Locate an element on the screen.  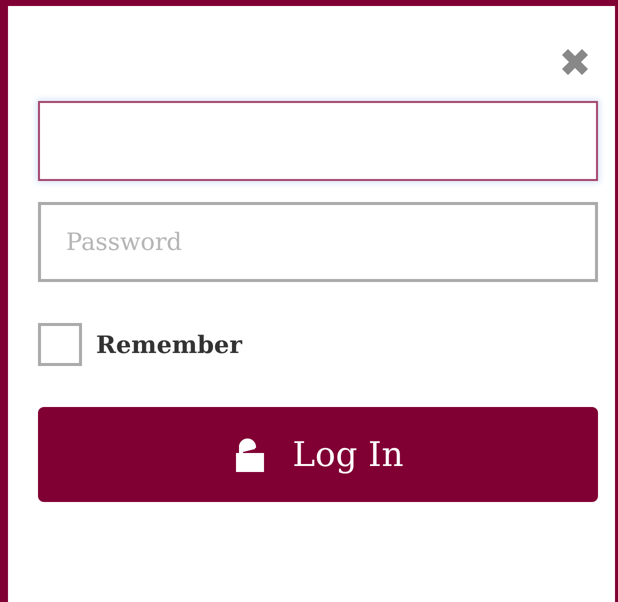
remember-label: Remember is located at coordinates (169, 344).